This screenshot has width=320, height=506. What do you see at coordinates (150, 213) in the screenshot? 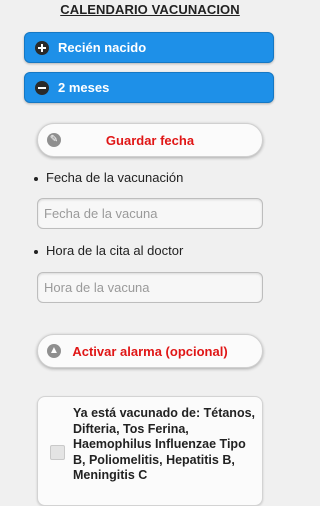
I see `date-input` at bounding box center [150, 213].